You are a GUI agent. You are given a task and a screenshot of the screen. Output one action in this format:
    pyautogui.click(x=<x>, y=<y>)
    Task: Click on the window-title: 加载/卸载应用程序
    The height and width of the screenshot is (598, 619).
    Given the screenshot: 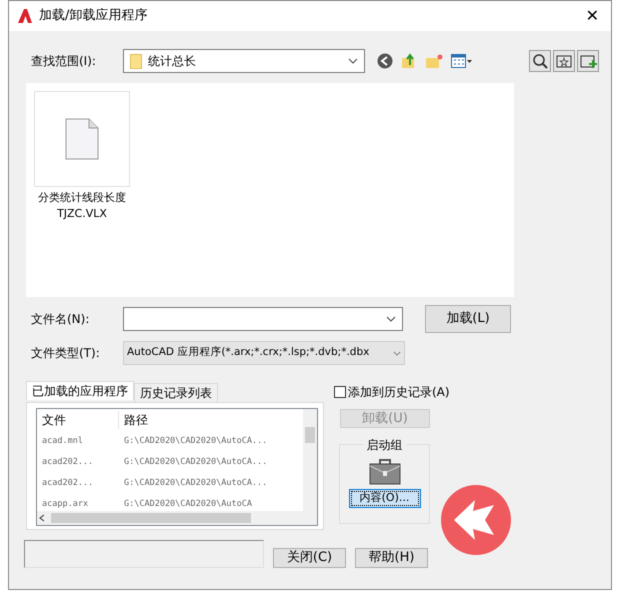 What is the action you would take?
    pyautogui.click(x=93, y=16)
    